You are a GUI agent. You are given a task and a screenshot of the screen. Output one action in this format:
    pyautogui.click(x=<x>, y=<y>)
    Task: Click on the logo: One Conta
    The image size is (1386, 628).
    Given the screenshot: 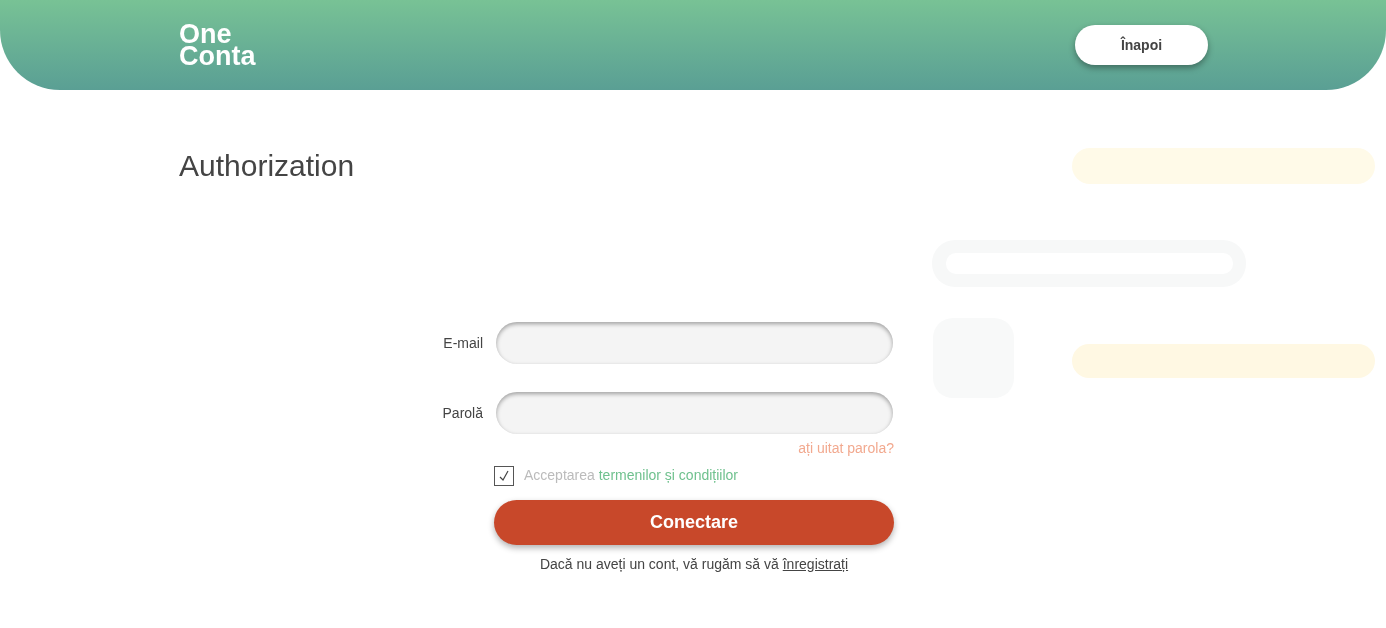 What is the action you would take?
    pyautogui.click(x=217, y=45)
    